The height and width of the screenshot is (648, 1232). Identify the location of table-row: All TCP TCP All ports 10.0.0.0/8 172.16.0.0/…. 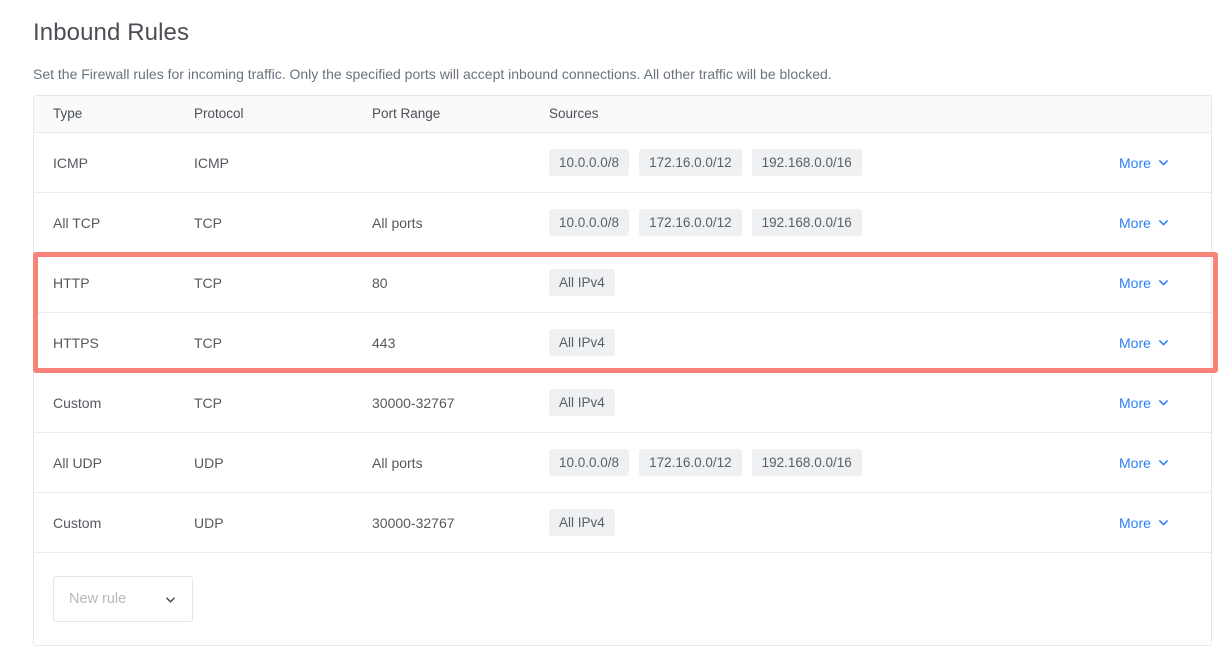
(622, 223).